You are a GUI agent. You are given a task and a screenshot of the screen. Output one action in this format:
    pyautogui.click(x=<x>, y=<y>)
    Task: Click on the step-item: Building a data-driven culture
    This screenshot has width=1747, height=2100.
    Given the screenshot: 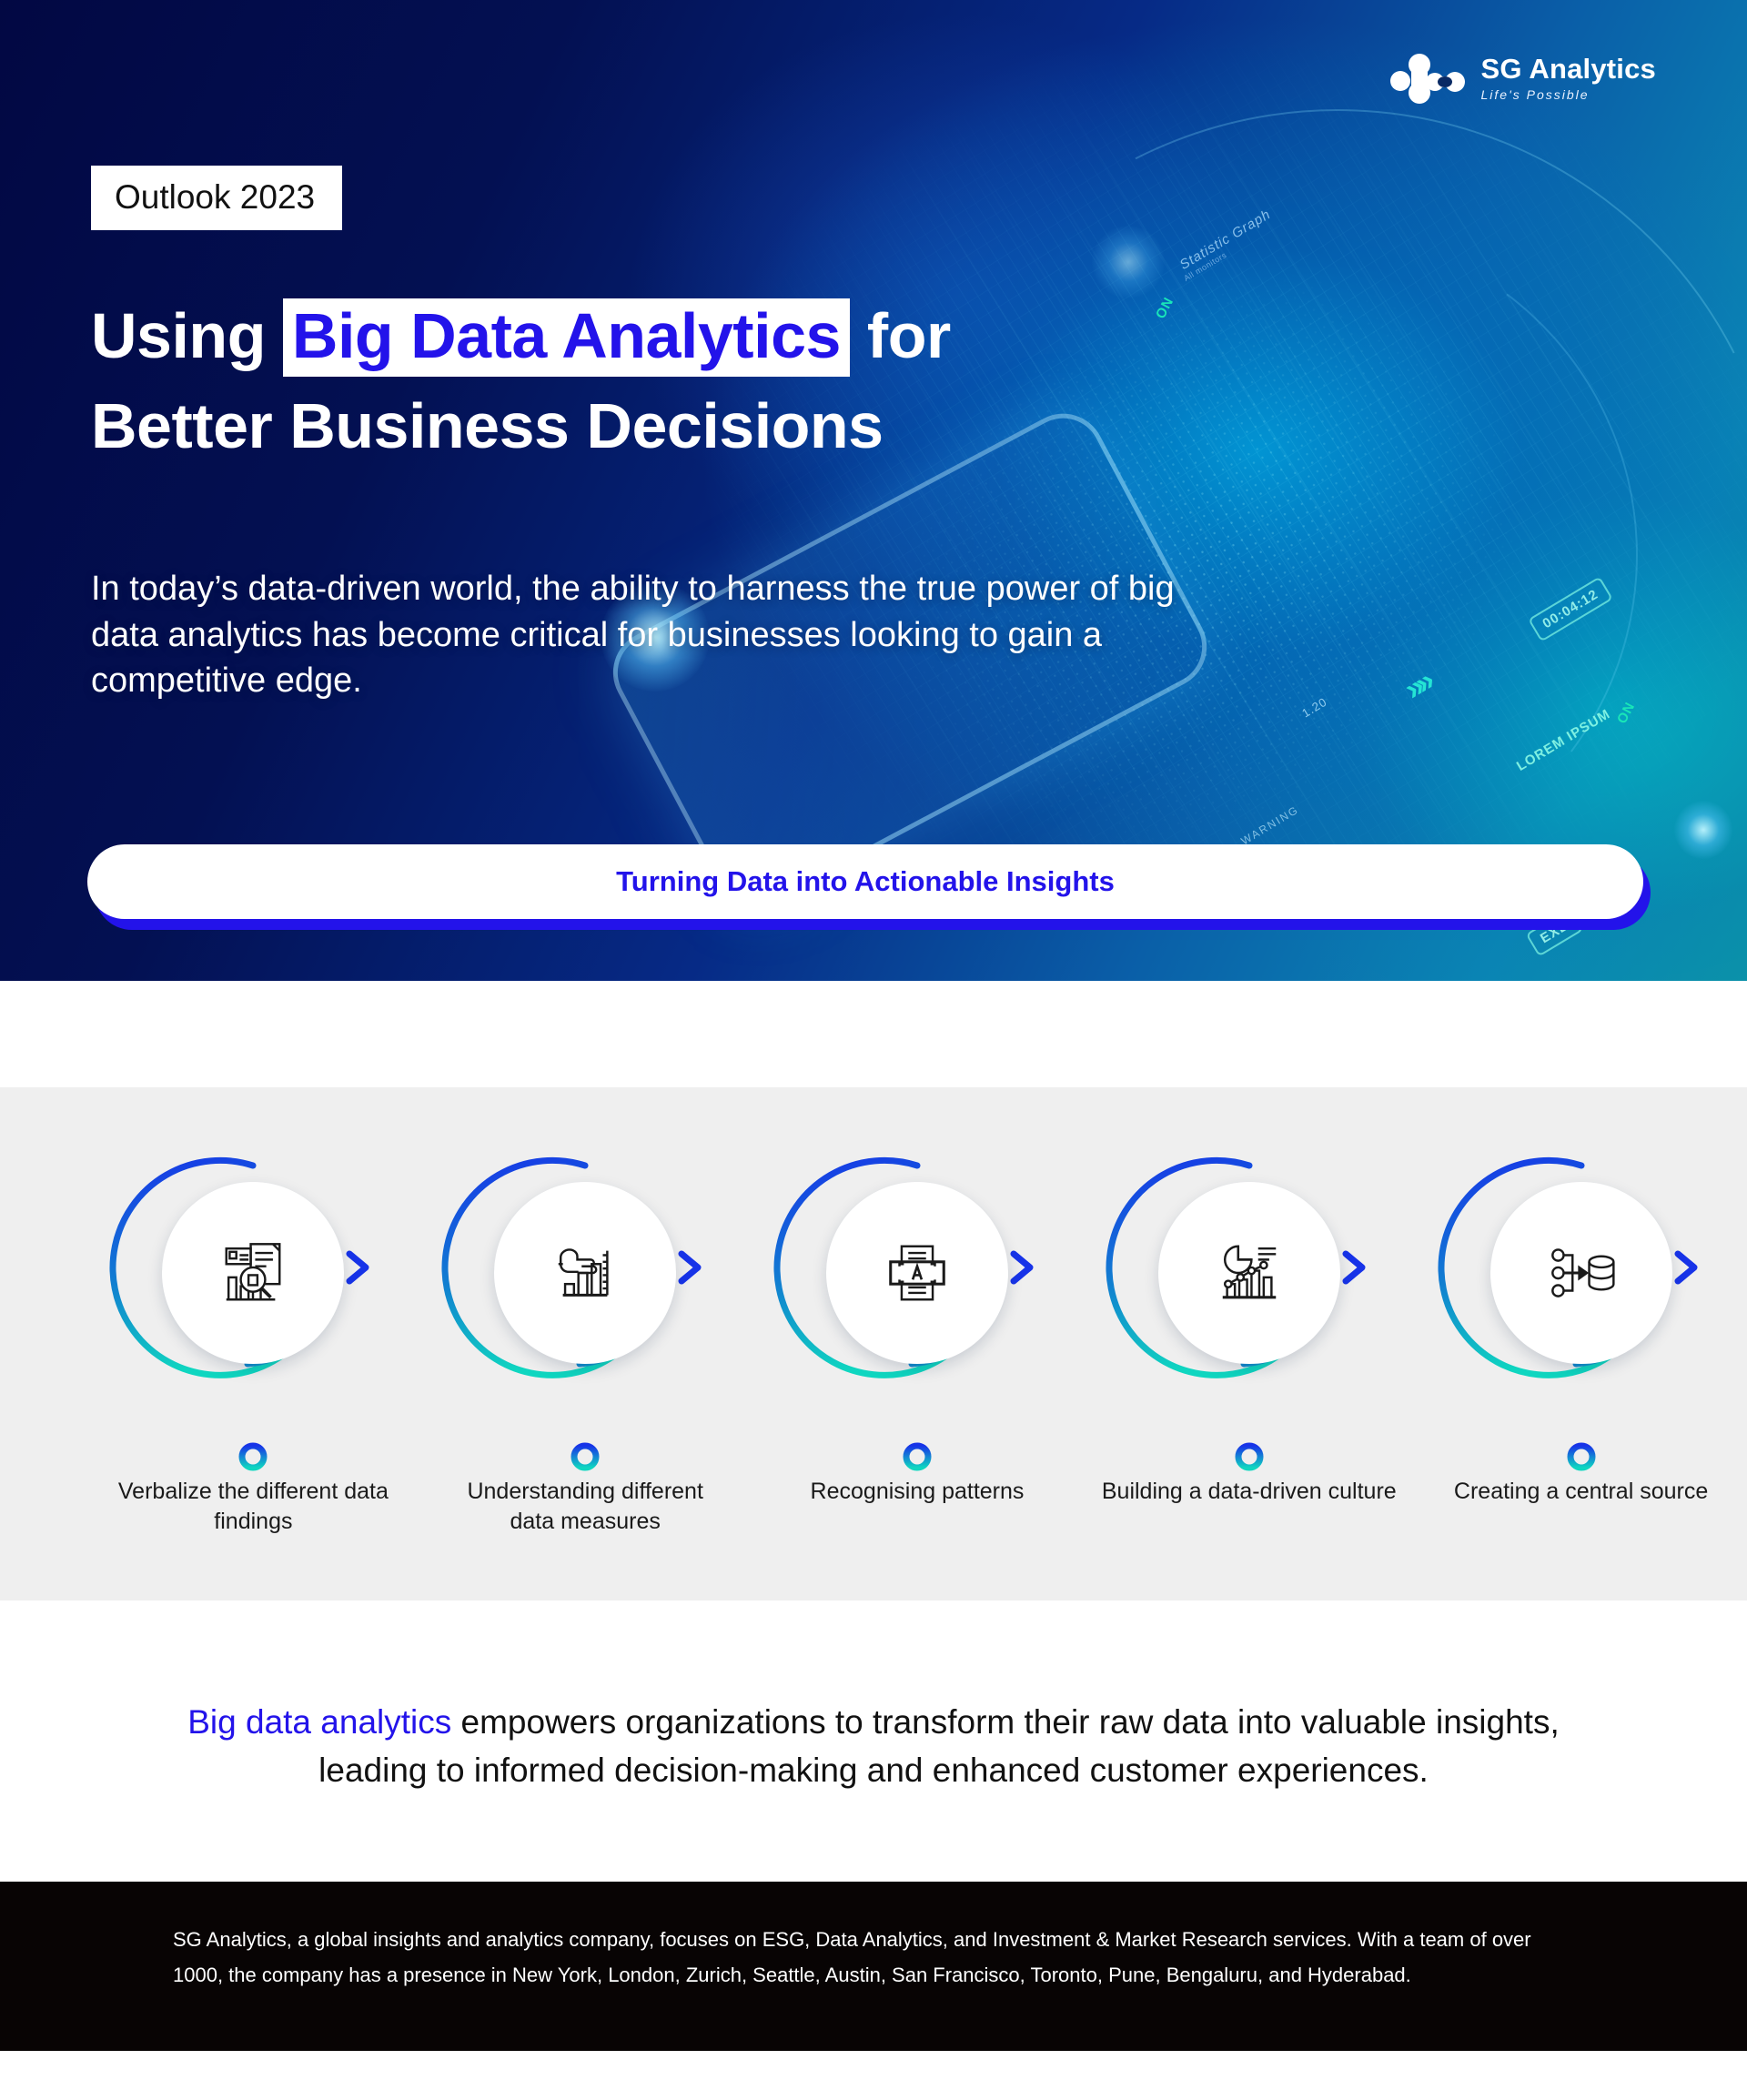 What is the action you would take?
    pyautogui.click(x=1249, y=1346)
    